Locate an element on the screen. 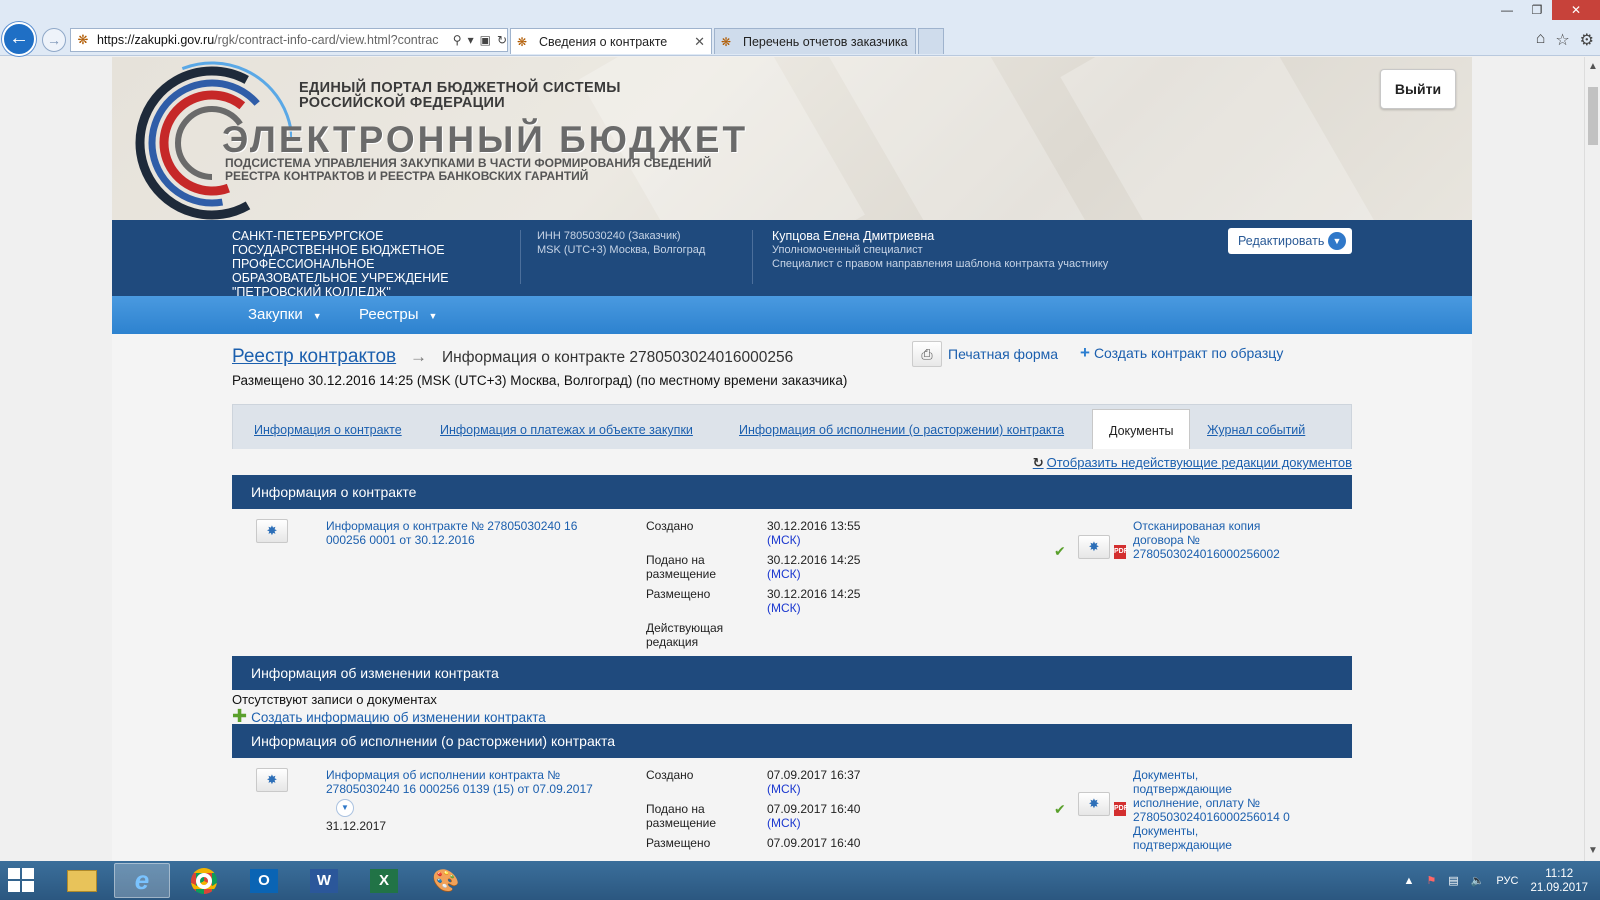 The width and height of the screenshot is (1600, 900). forward-button: → is located at coordinates (54, 40).